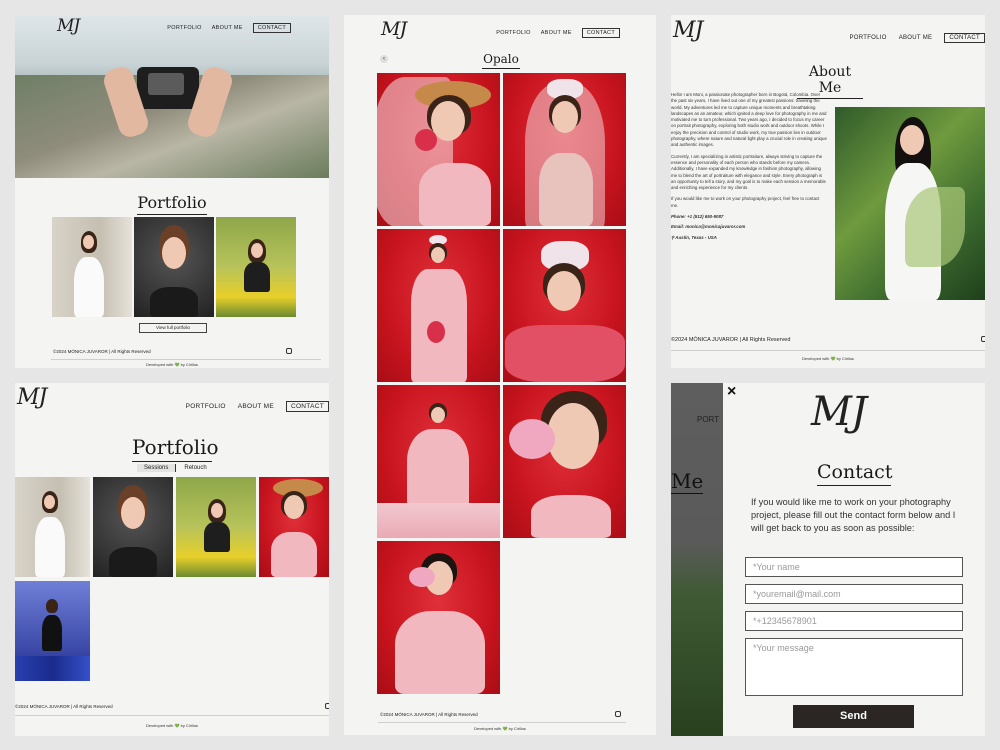  What do you see at coordinates (853, 716) in the screenshot?
I see `send-button: Send` at bounding box center [853, 716].